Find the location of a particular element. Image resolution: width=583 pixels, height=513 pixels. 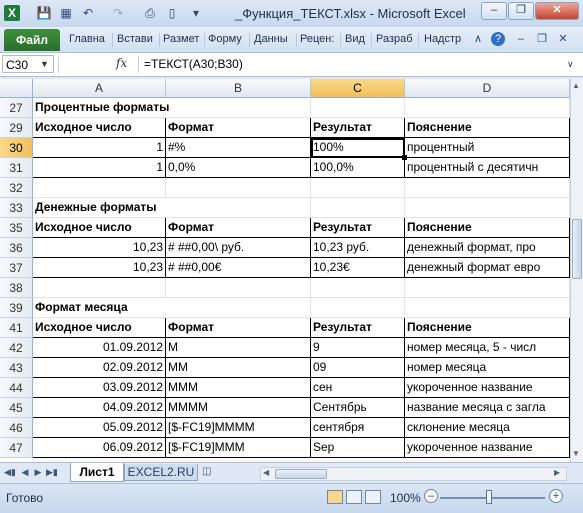

row-header: 32 is located at coordinates (16, 188).